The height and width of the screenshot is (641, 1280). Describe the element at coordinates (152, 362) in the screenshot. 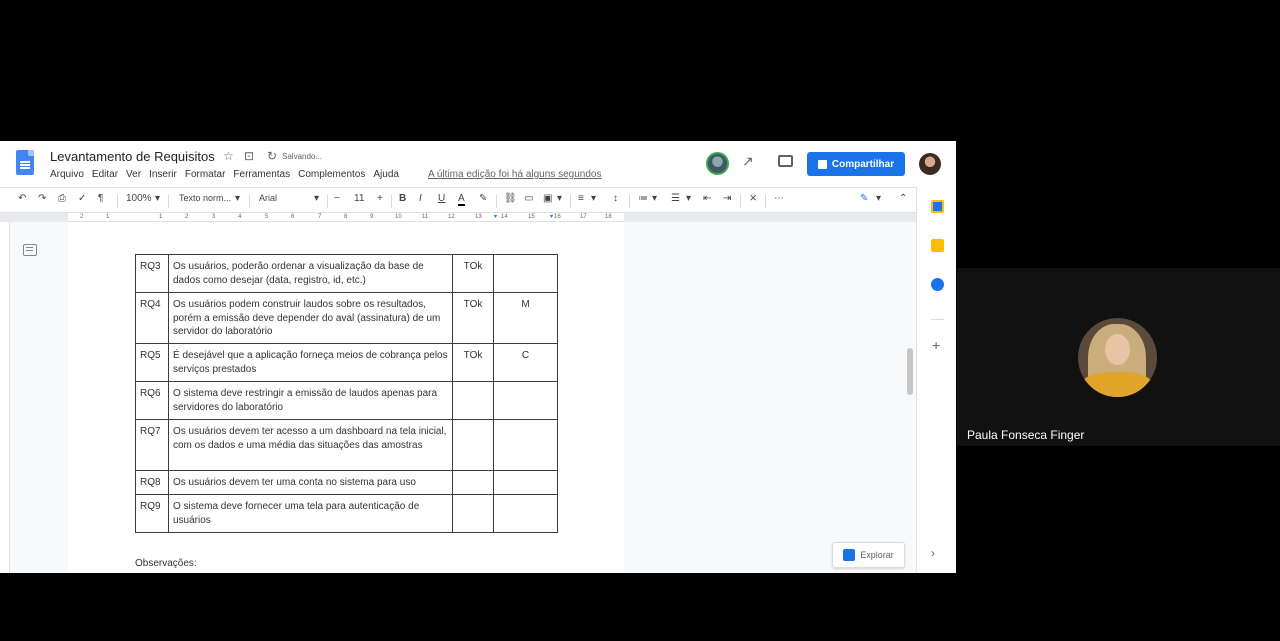

I see `requirement-id: RQ5` at that location.